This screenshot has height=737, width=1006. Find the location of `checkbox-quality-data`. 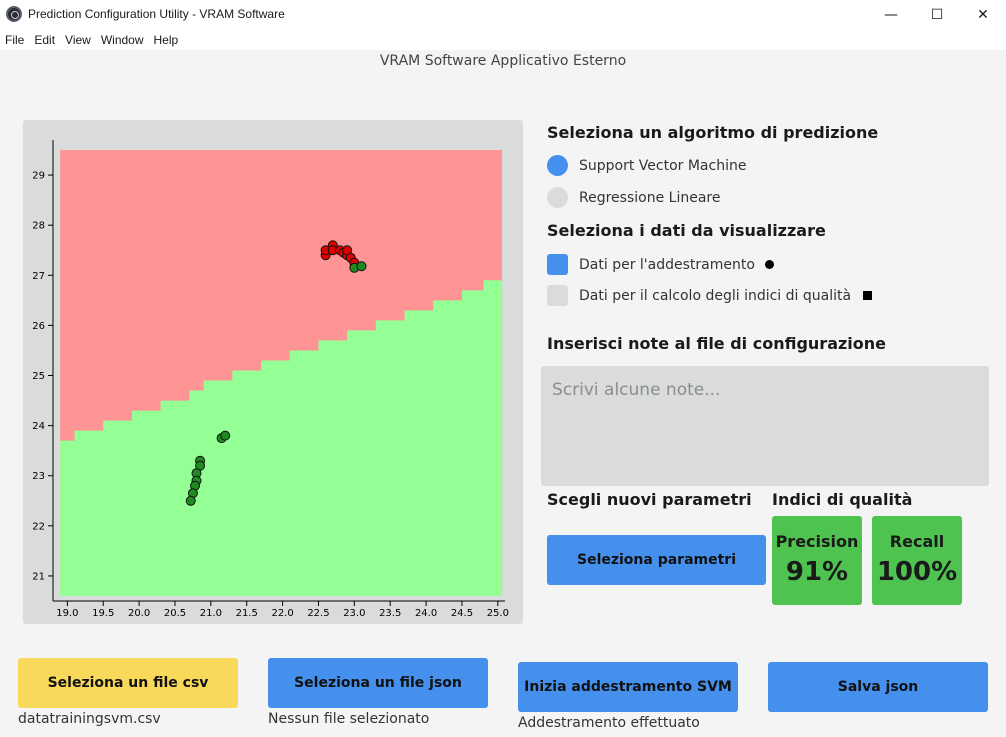

checkbox-quality-data is located at coordinates (557, 295).